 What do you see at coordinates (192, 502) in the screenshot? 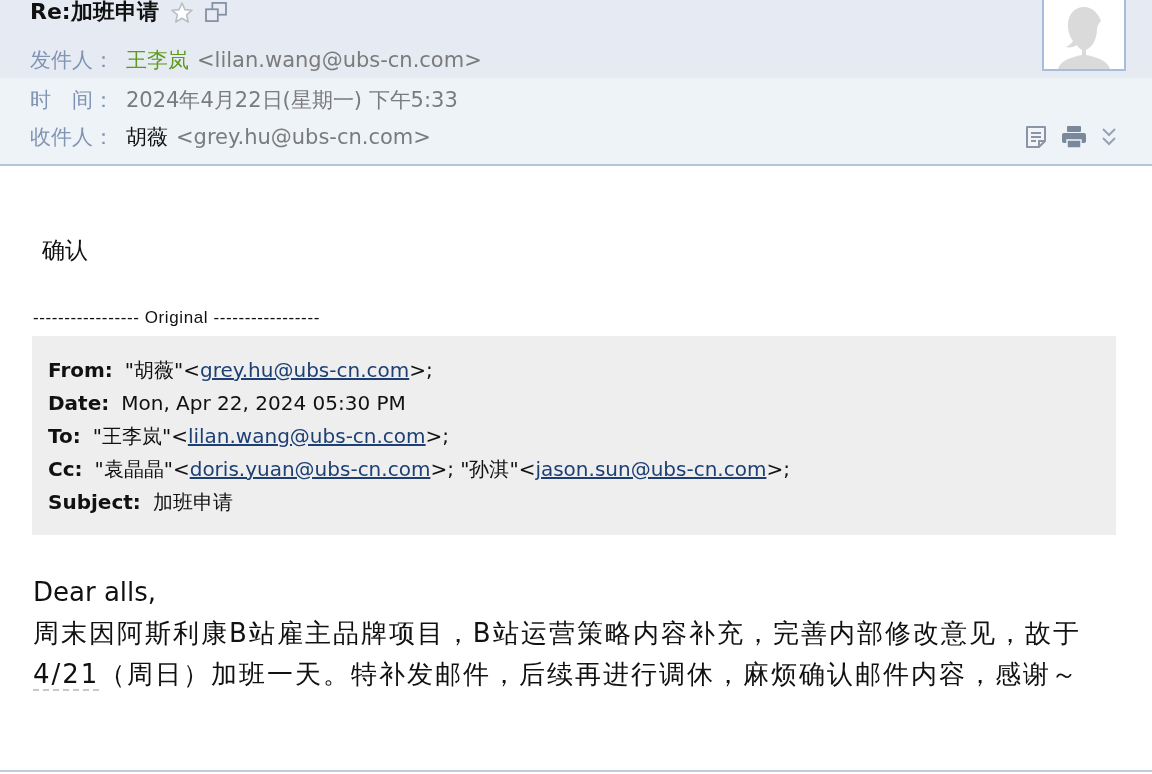
I see `quoted-field-value: 加班申请` at bounding box center [192, 502].